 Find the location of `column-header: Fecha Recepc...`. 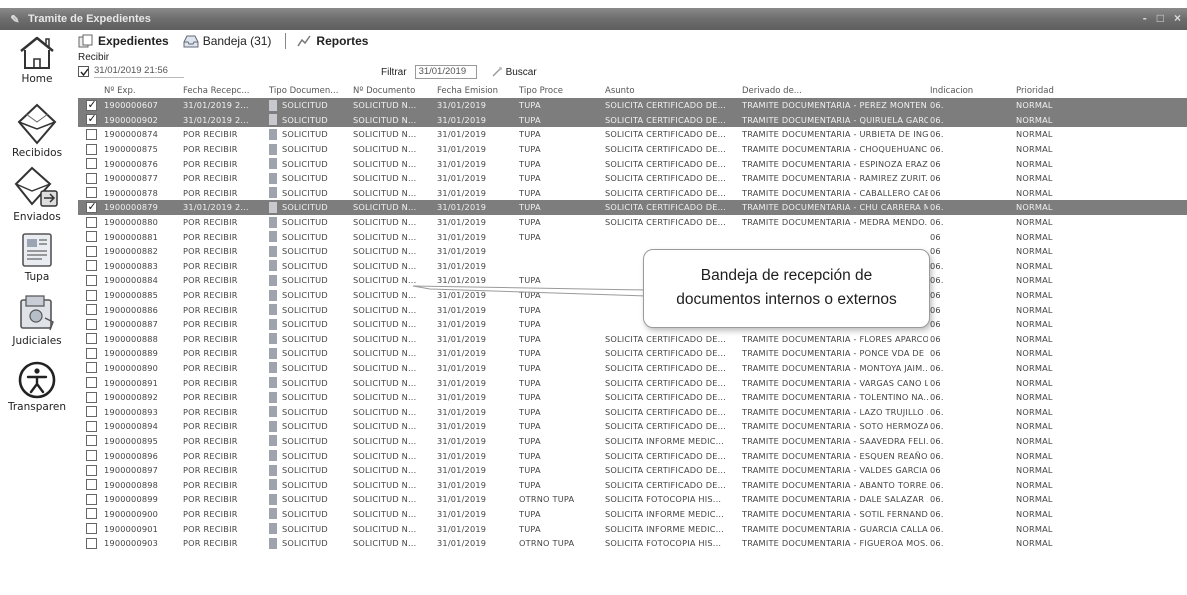

column-header: Fecha Recepc... is located at coordinates (224, 91).